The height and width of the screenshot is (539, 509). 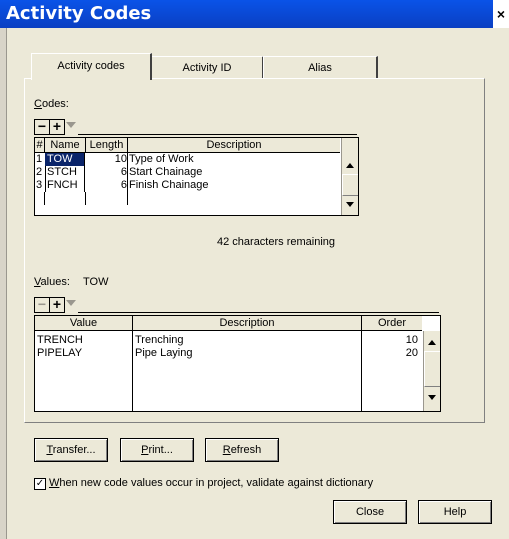 I want to click on add-code-button: +, so click(x=57, y=127).